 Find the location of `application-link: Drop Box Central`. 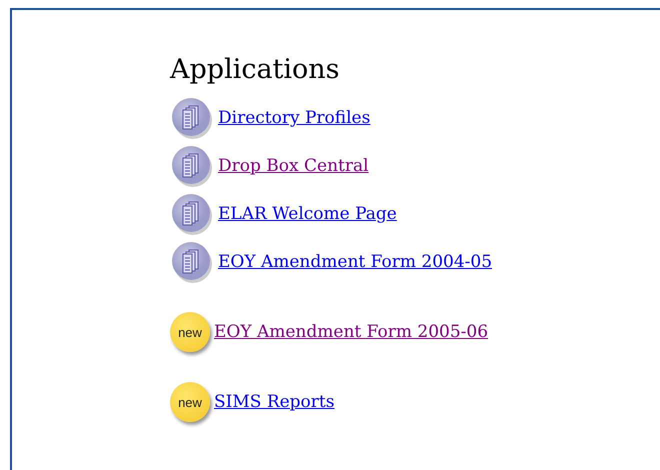

application-link: Drop Box Central is located at coordinates (293, 167).